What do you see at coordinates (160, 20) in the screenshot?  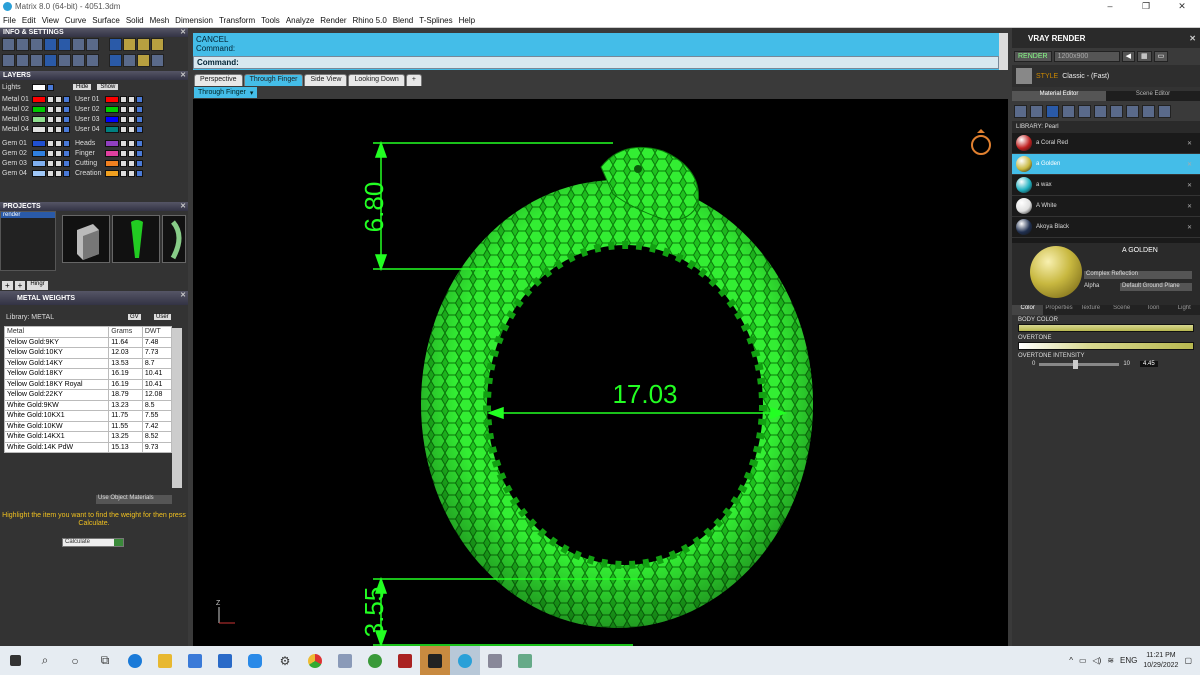 I see `menu-mesh: Mesh` at bounding box center [160, 20].